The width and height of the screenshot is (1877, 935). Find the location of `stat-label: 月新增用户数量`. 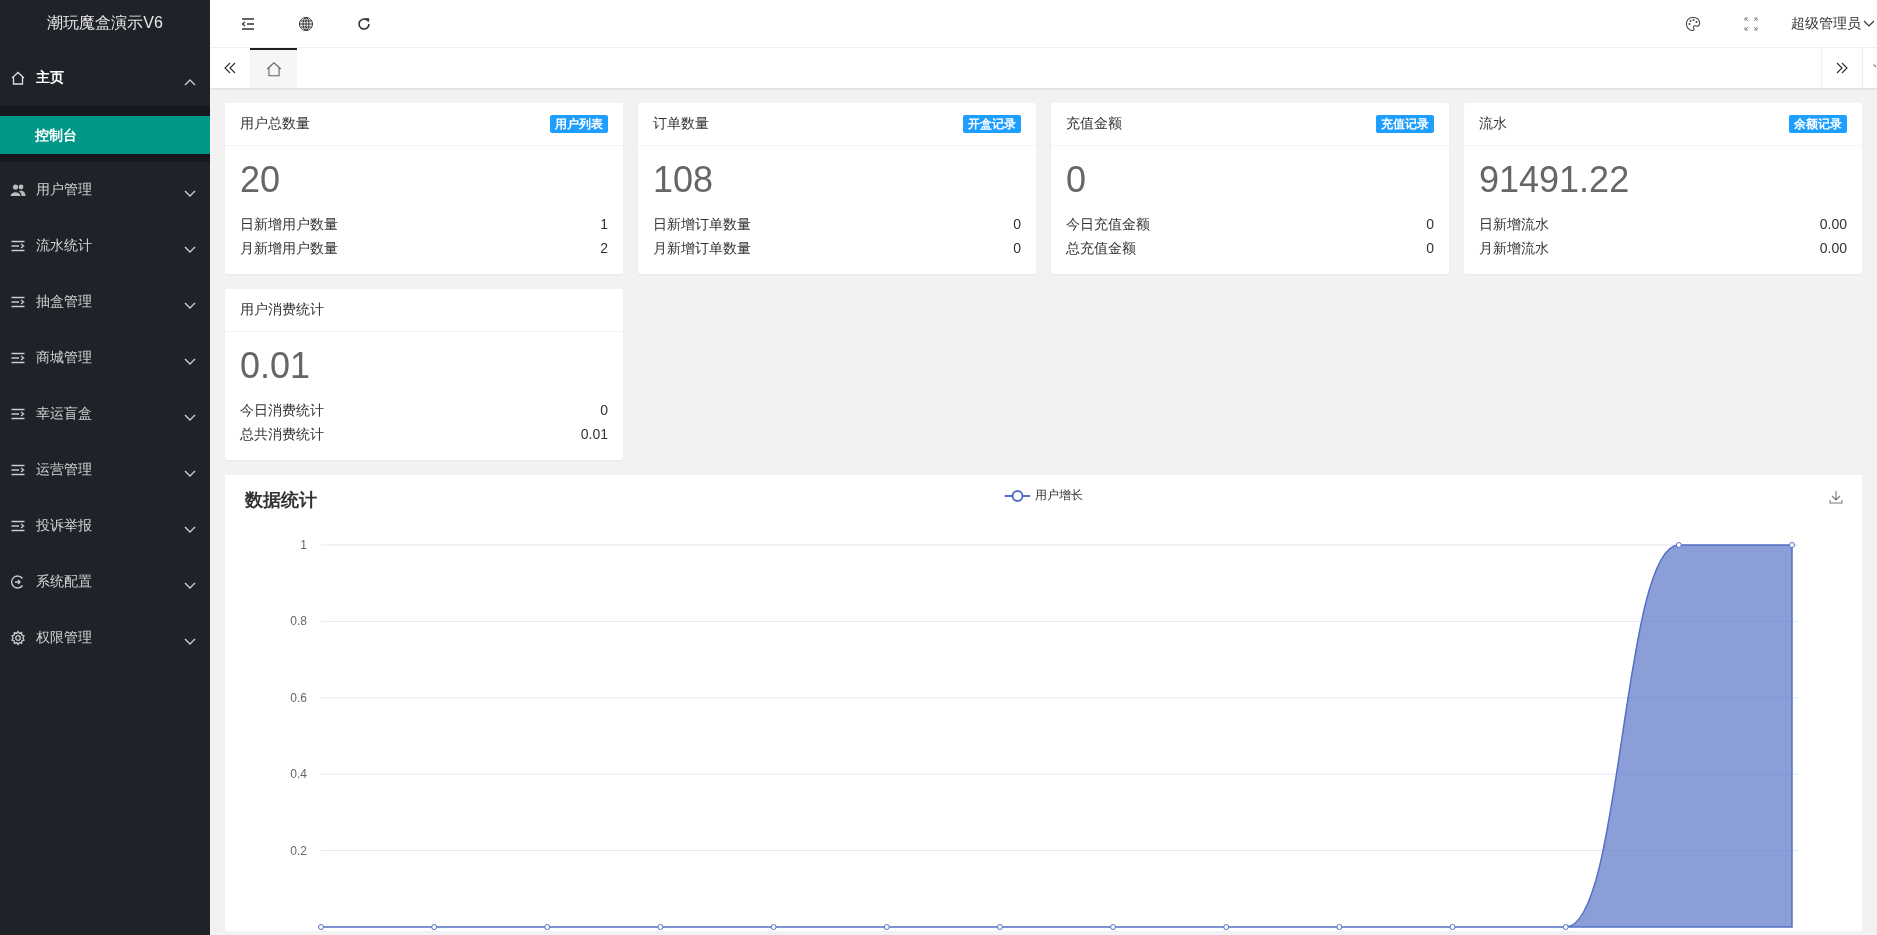

stat-label: 月新增用户数量 is located at coordinates (289, 248).